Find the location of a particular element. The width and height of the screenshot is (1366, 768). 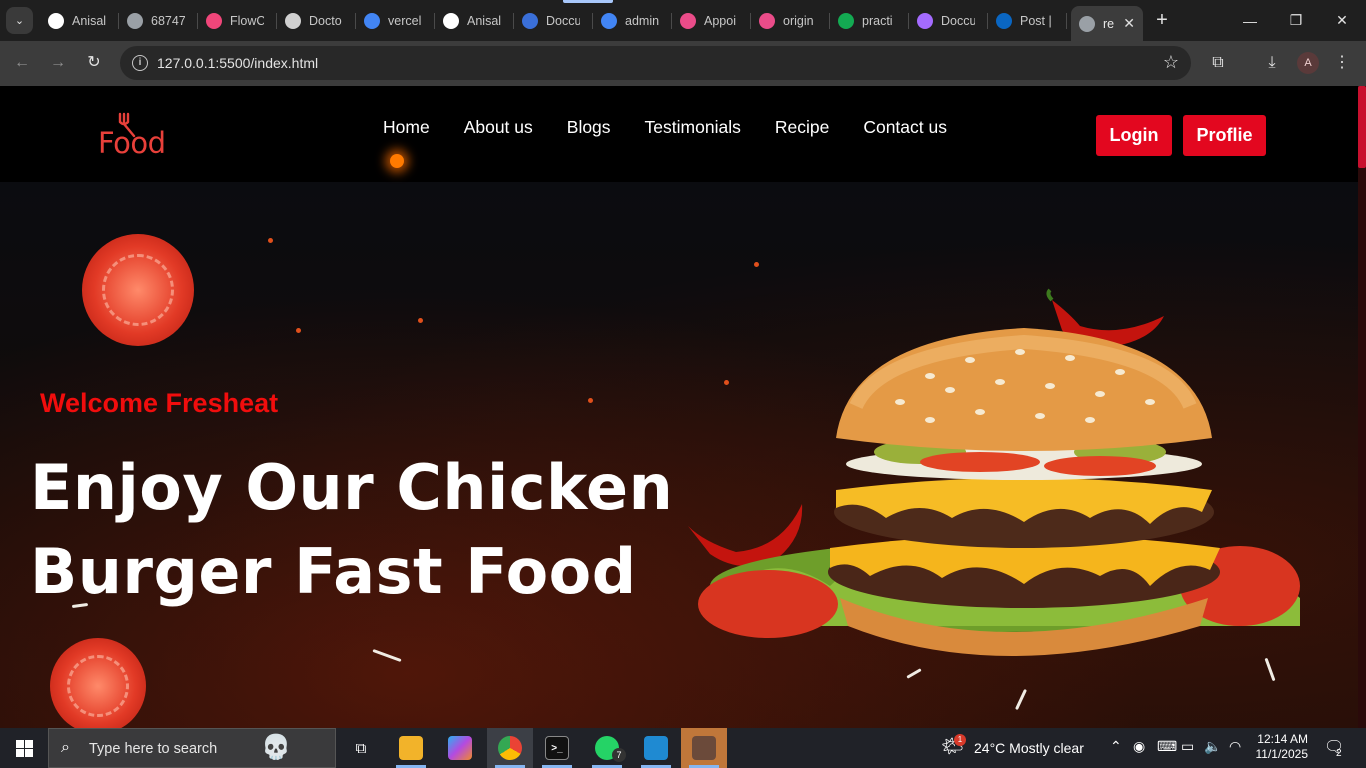

nav-about-us: About us is located at coordinates (498, 127).